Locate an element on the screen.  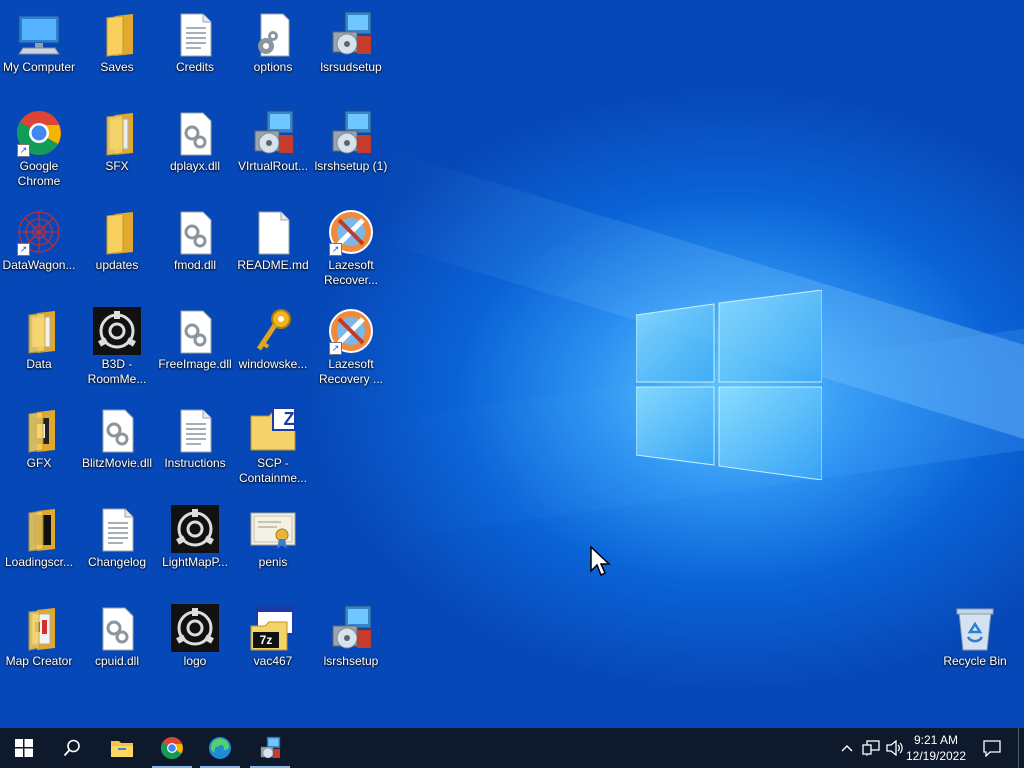
icon-label: Saves is located at coordinates (117, 67).